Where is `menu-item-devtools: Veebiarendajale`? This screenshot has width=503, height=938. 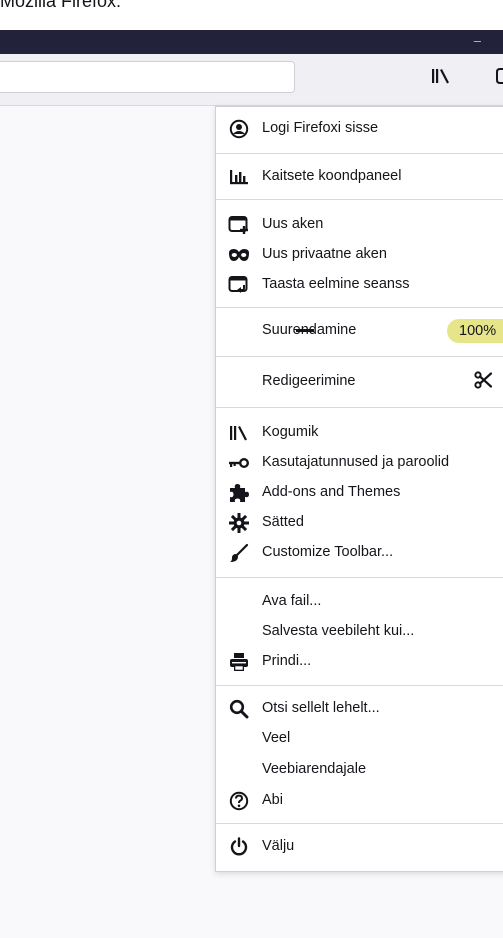
menu-item-devtools: Veebiarendajale is located at coordinates (359, 770).